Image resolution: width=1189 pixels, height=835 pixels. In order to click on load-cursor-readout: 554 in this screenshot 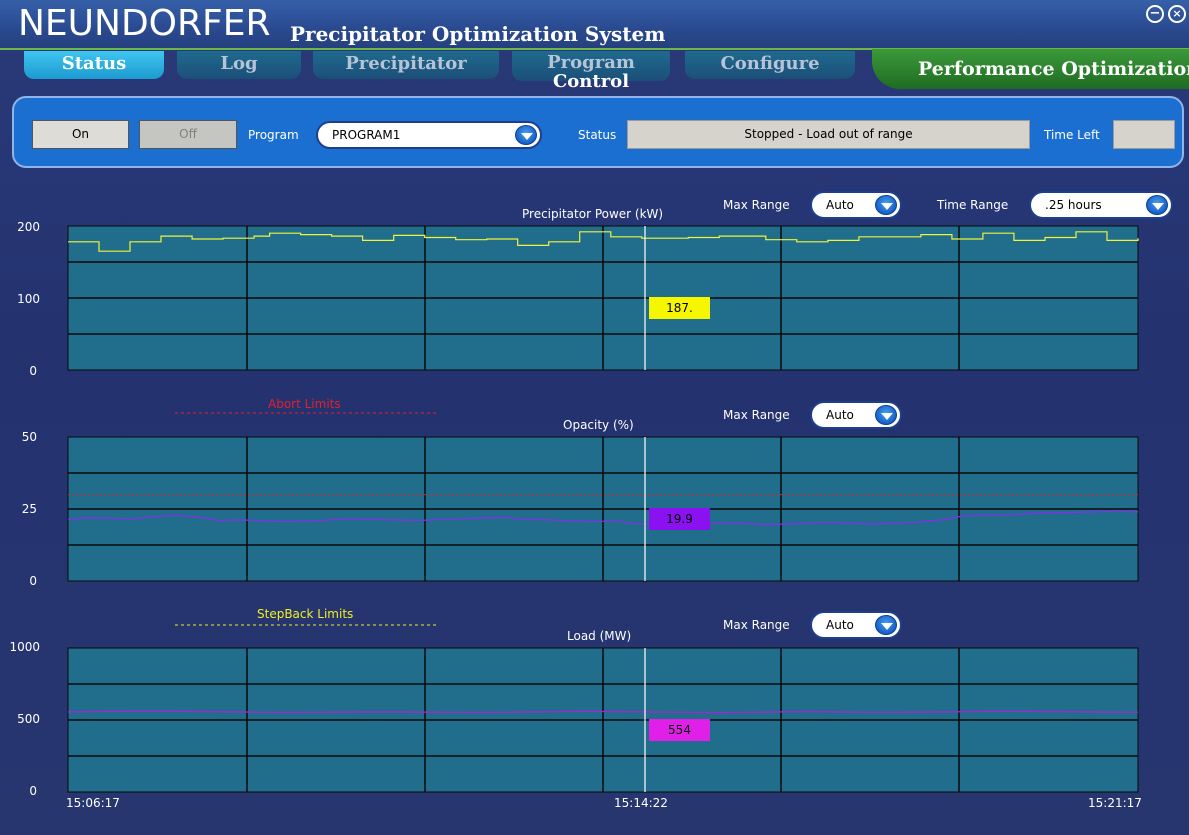, I will do `click(679, 730)`.